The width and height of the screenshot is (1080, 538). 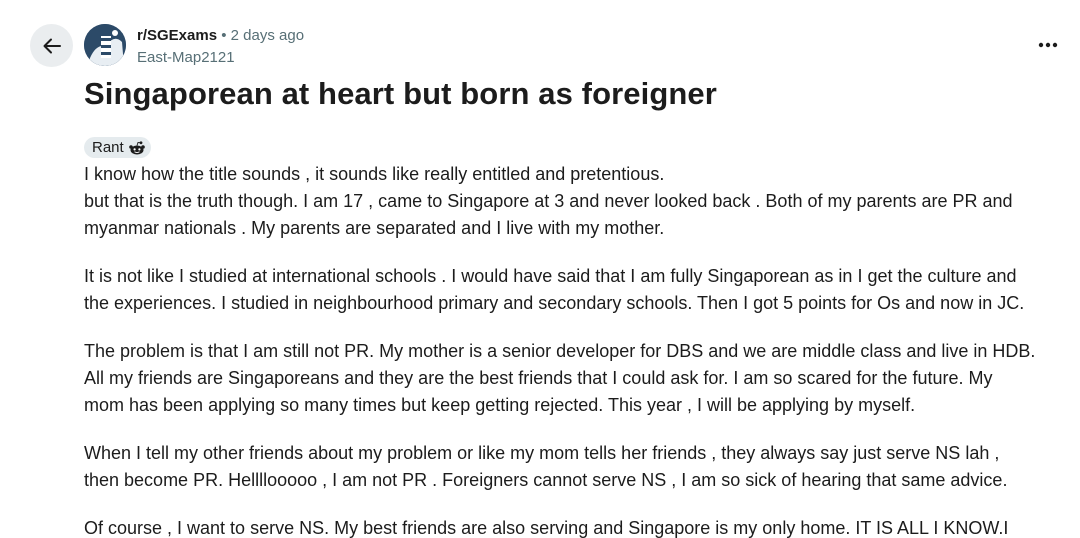 I want to click on back-button, so click(x=51, y=45).